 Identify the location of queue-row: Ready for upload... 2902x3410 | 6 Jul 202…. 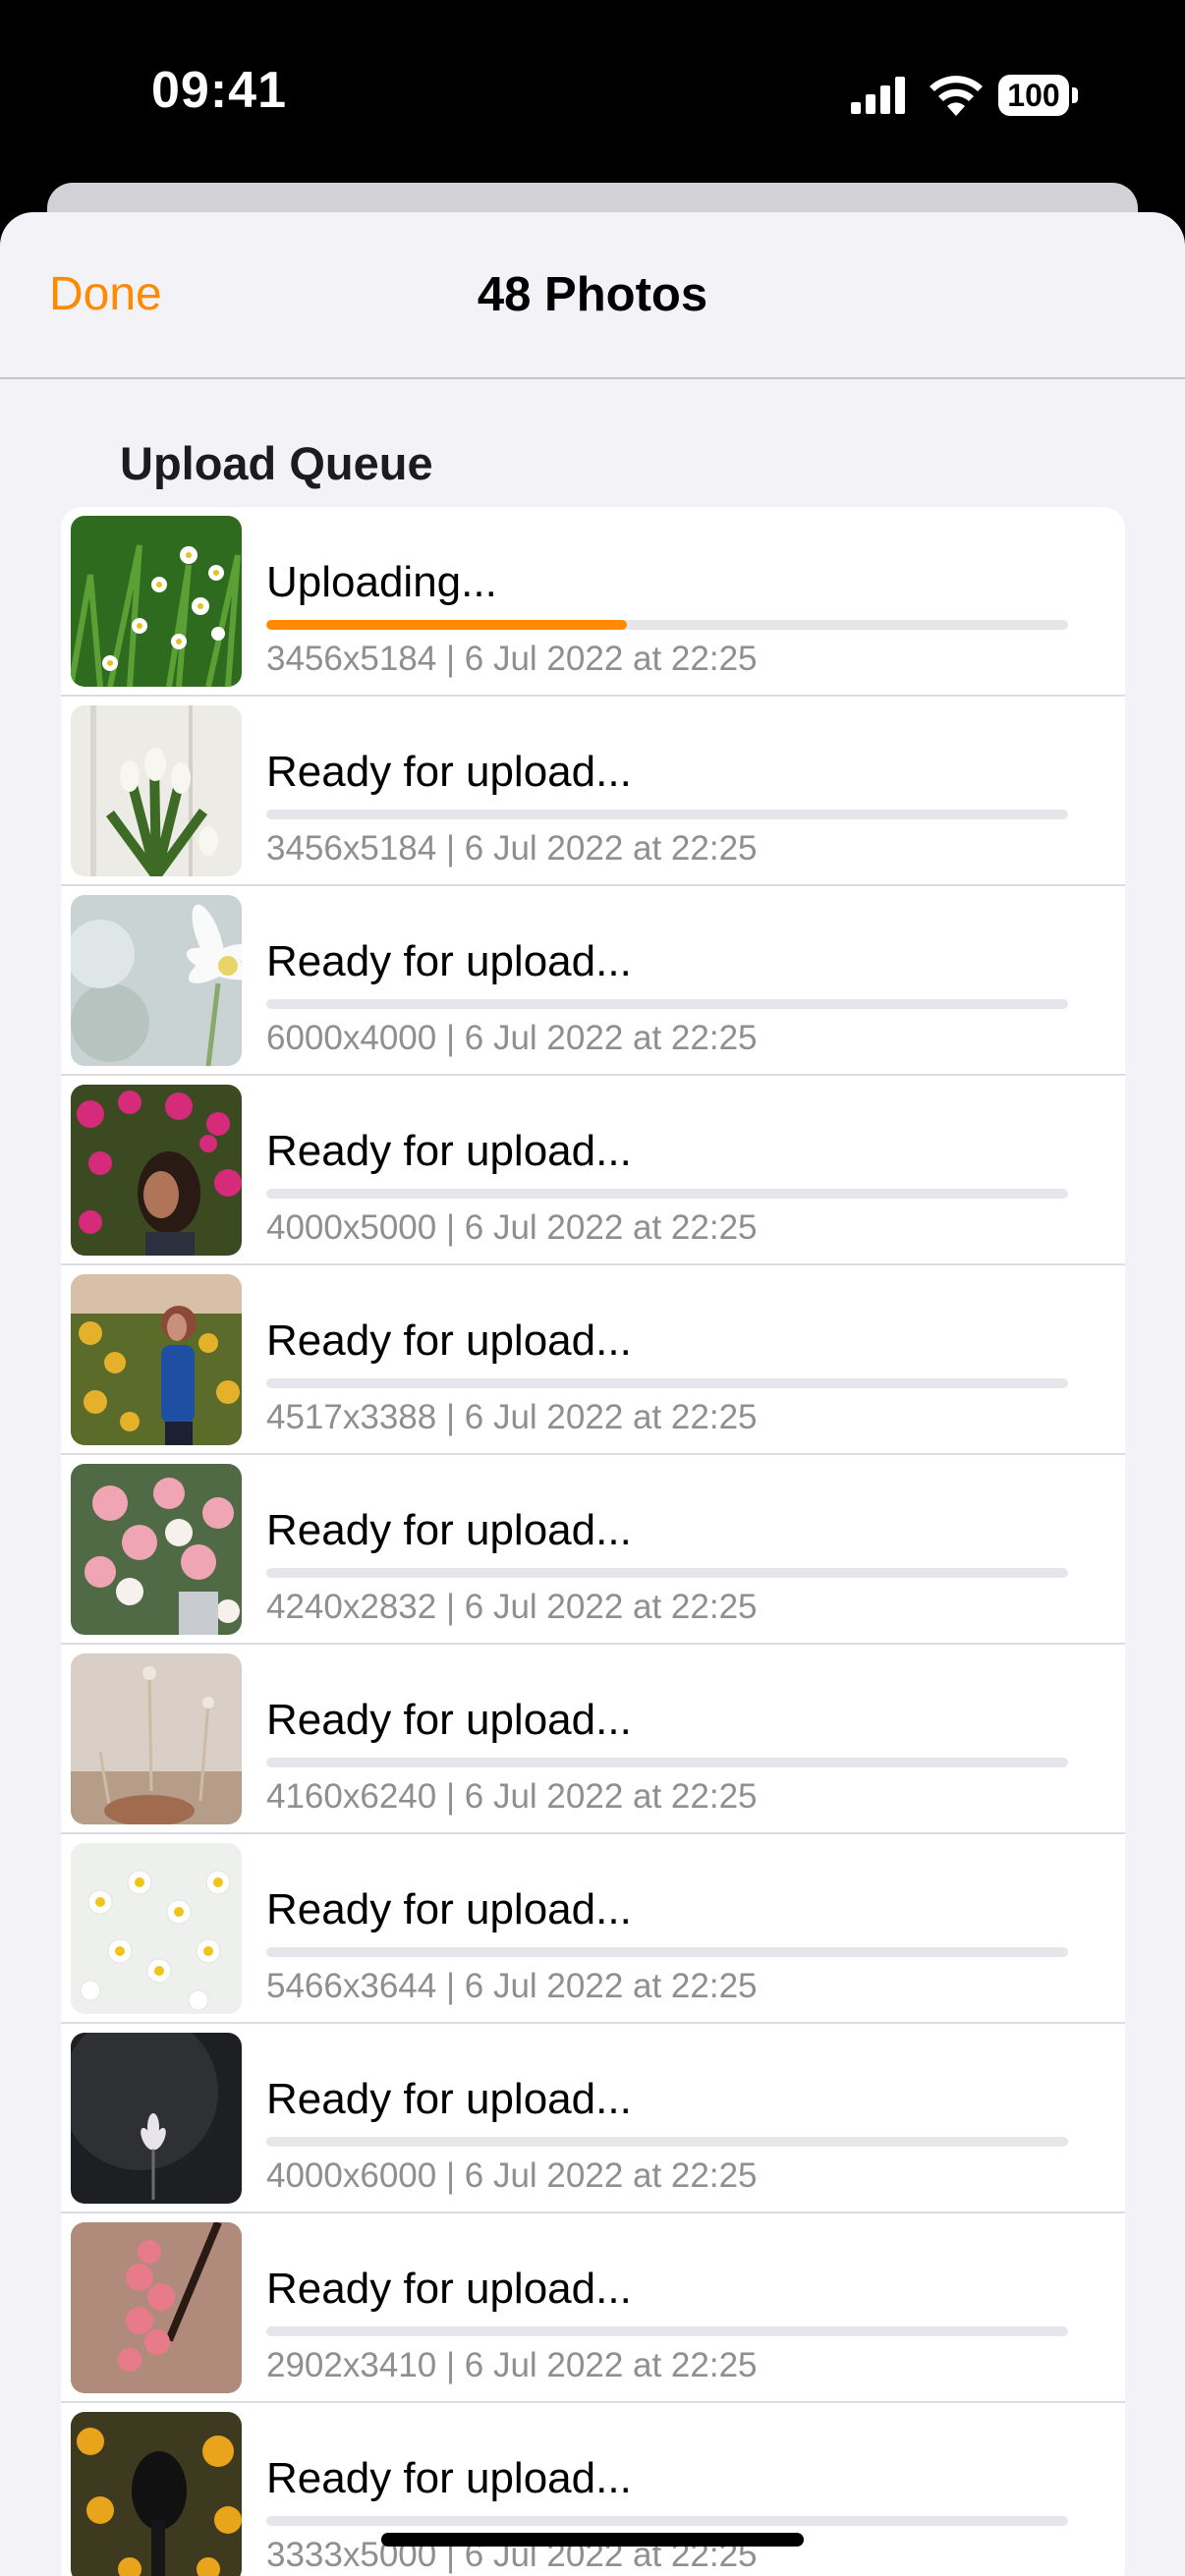
(593, 2308).